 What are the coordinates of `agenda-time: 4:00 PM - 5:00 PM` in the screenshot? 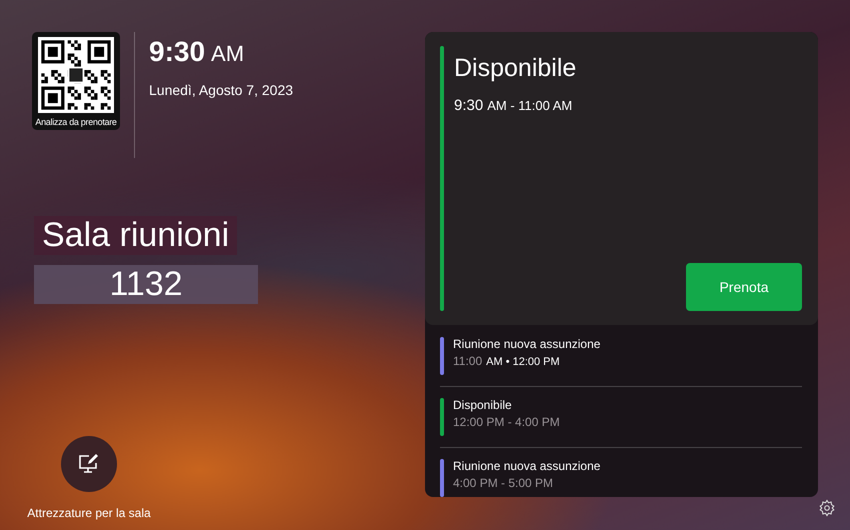 It's located at (503, 483).